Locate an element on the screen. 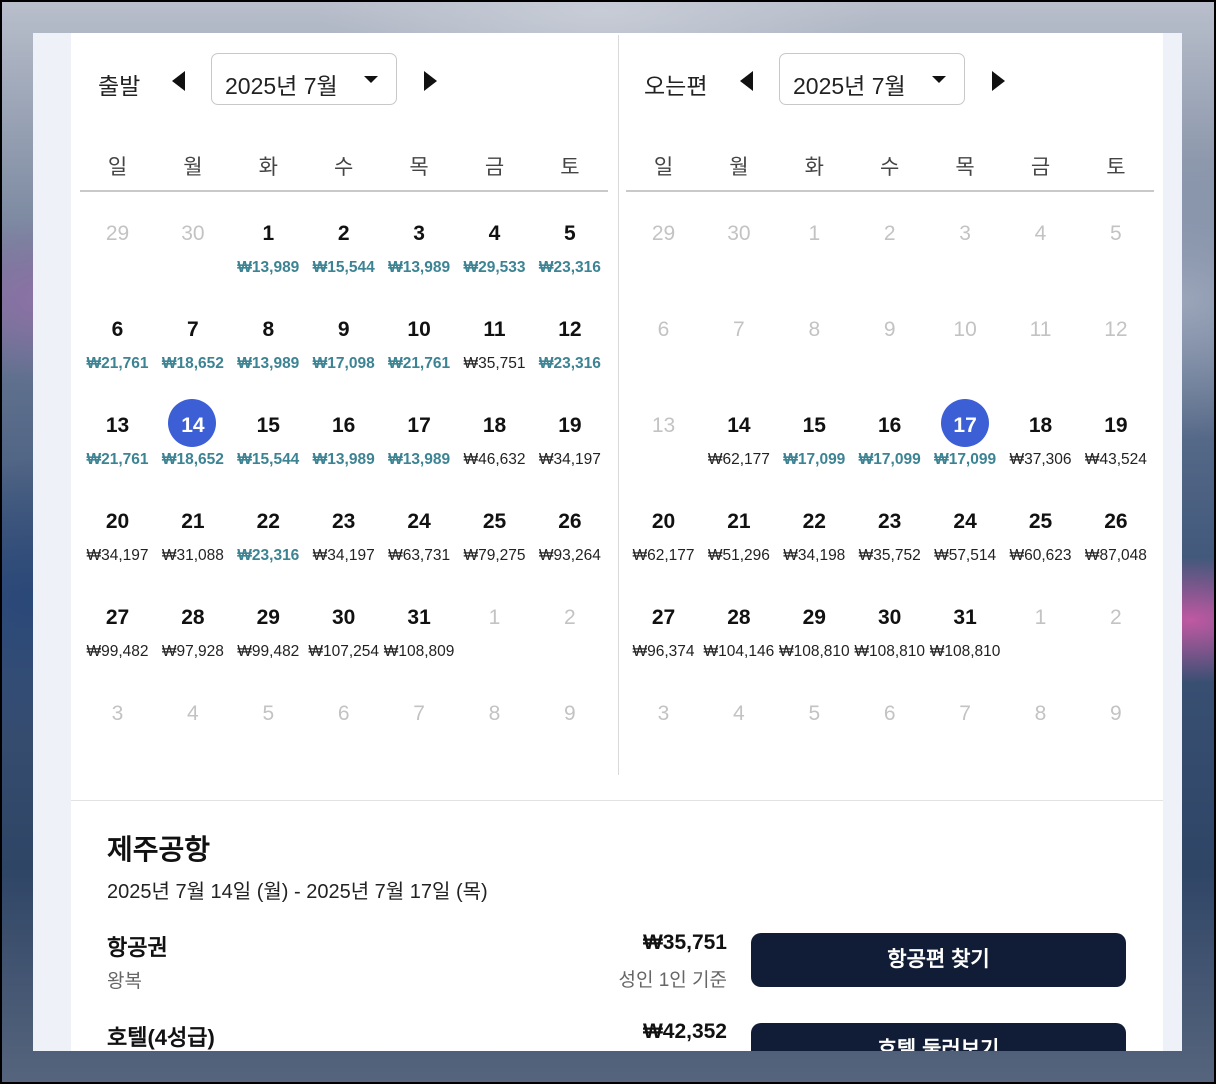  day-cell: 31 ₩108,810 is located at coordinates (965, 633).